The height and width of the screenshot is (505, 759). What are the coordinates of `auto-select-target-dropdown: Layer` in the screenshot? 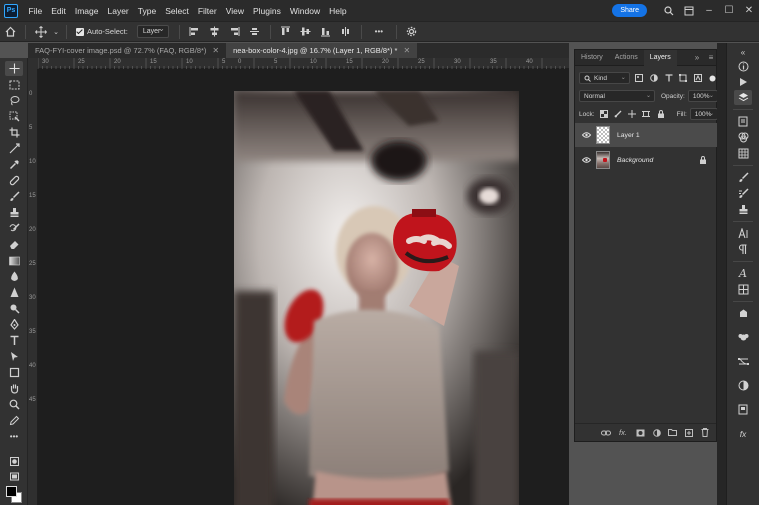 It's located at (152, 31).